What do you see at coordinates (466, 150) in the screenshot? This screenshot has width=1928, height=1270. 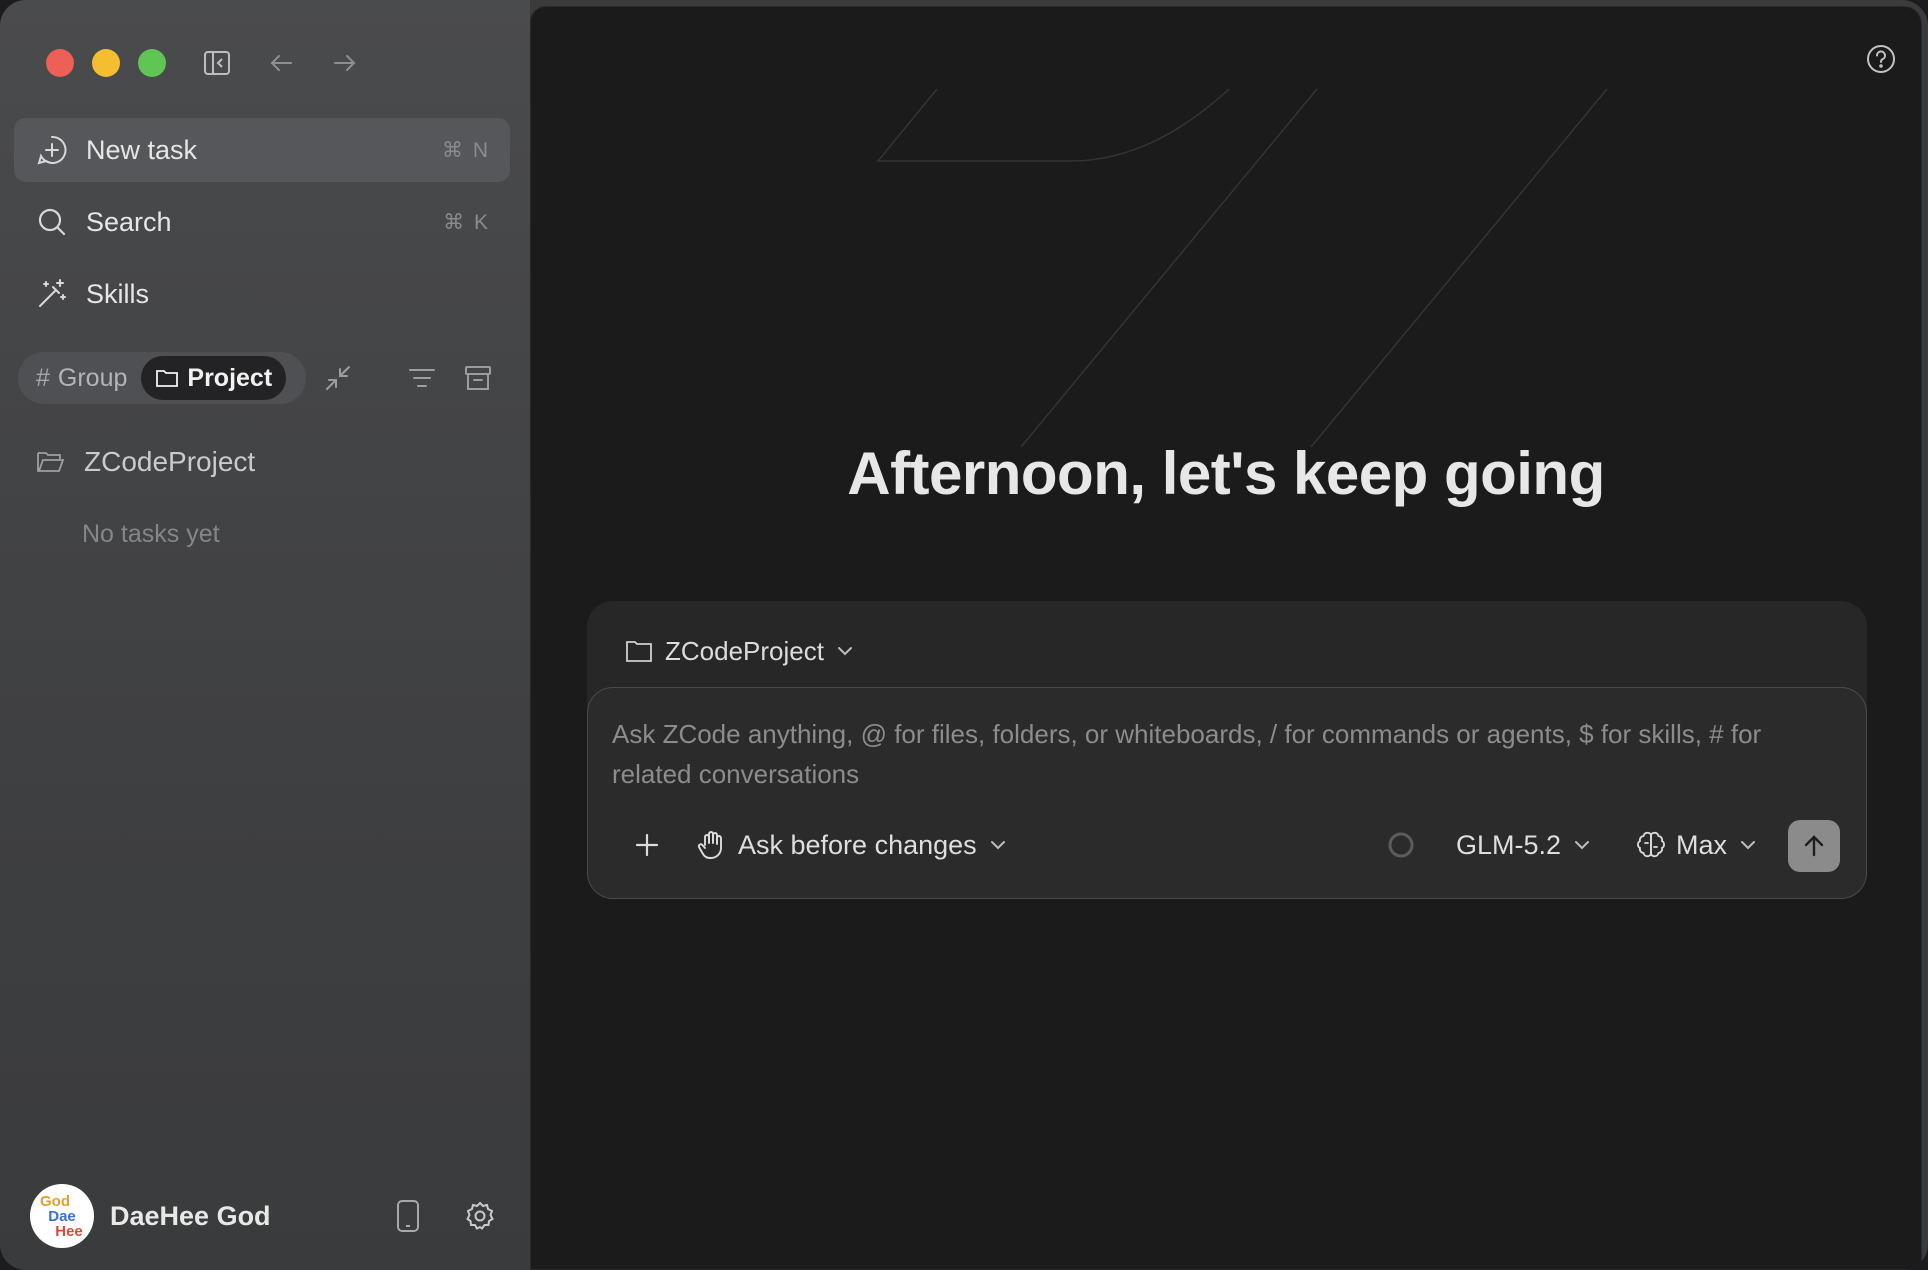 I see `new-task-shortcut: ⌘ N` at bounding box center [466, 150].